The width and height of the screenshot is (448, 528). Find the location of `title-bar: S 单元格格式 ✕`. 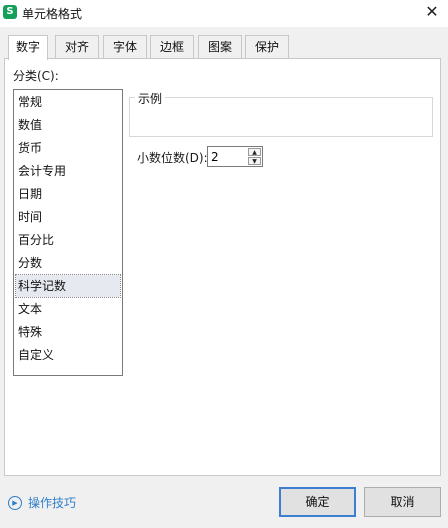

title-bar: S 单元格格式 ✕ is located at coordinates (224, 13).